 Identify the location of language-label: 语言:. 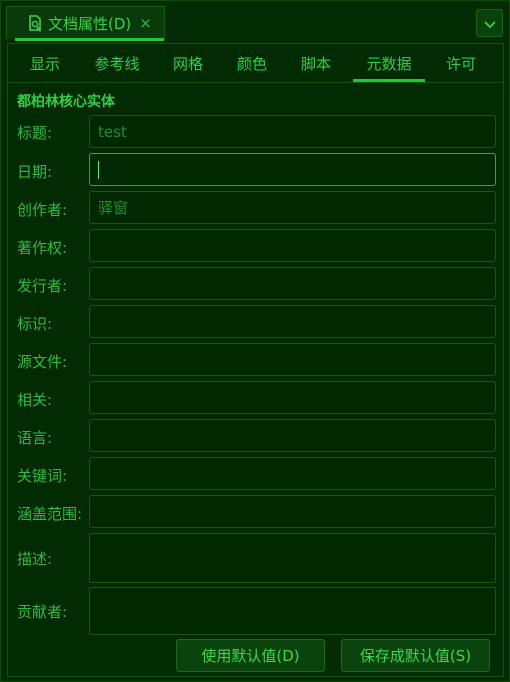
(35, 438).